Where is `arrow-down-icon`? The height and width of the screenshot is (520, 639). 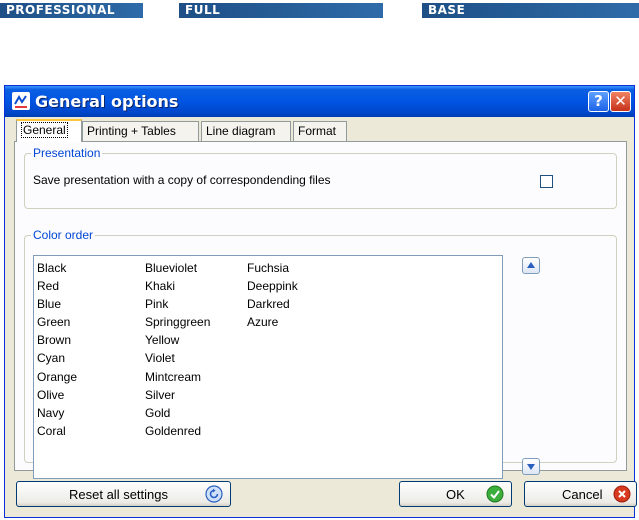
arrow-down-icon is located at coordinates (531, 467).